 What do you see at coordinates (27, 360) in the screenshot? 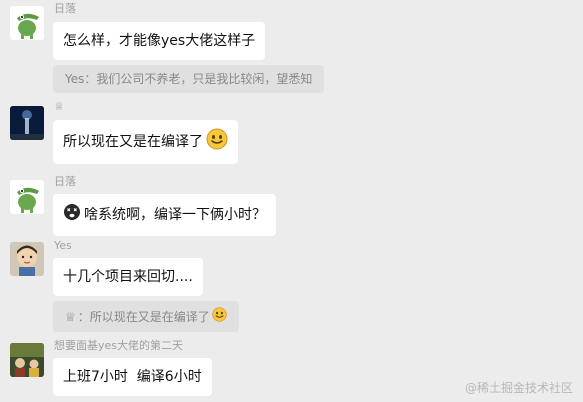
I see `avatar-landscape` at bounding box center [27, 360].